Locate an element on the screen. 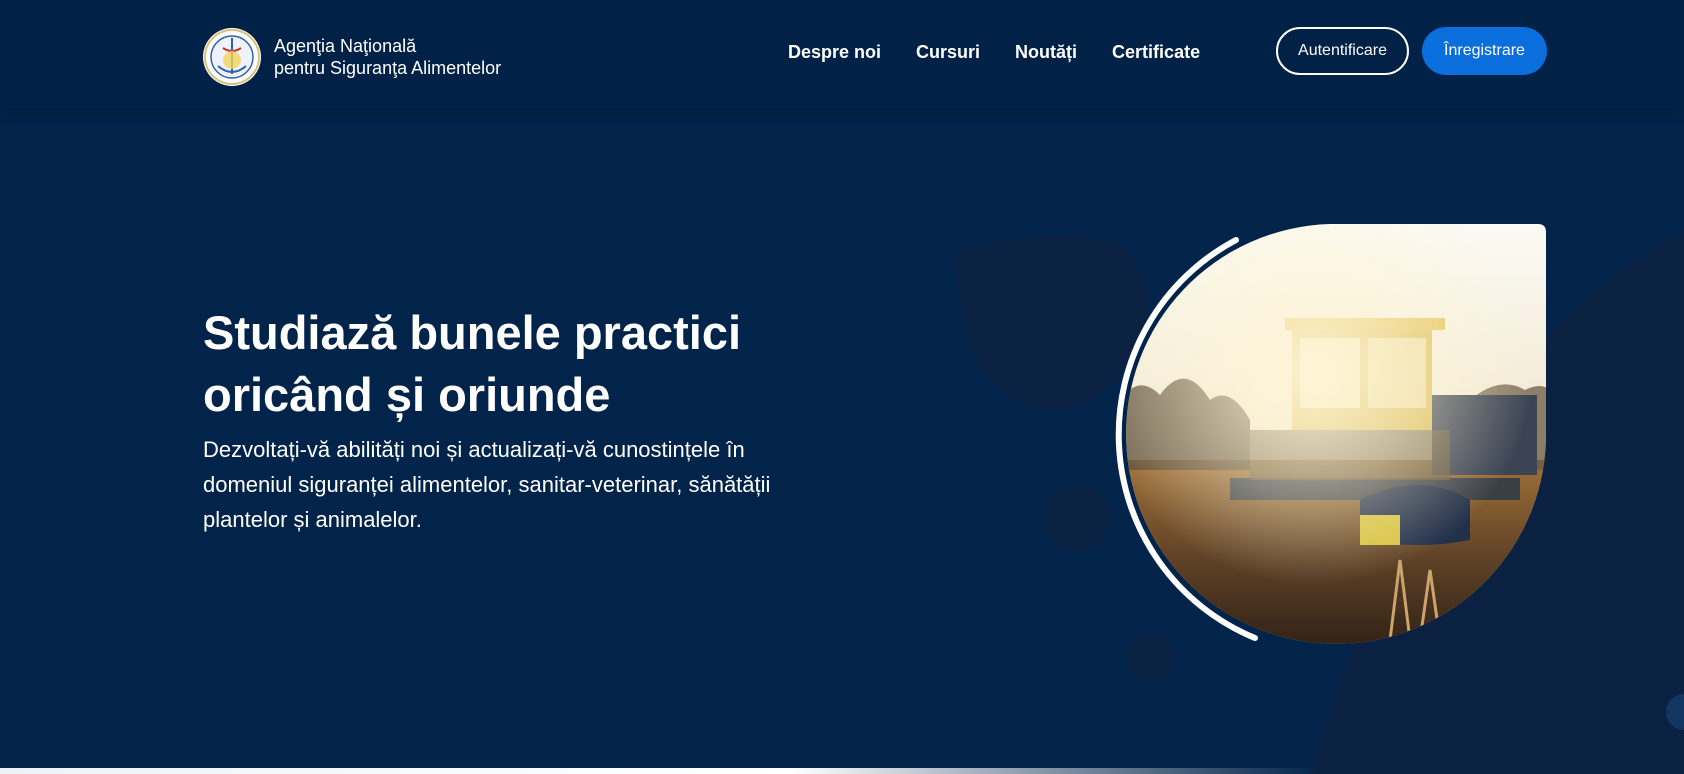  hero-image is located at coordinates (1336, 434).